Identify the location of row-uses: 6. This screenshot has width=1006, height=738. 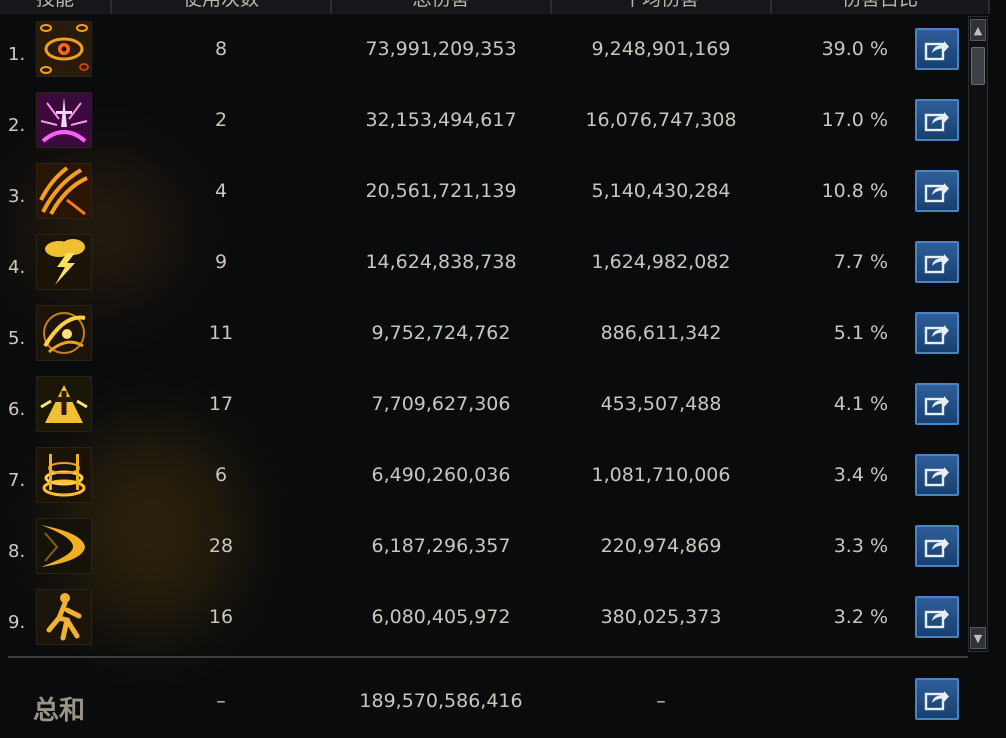
(221, 475).